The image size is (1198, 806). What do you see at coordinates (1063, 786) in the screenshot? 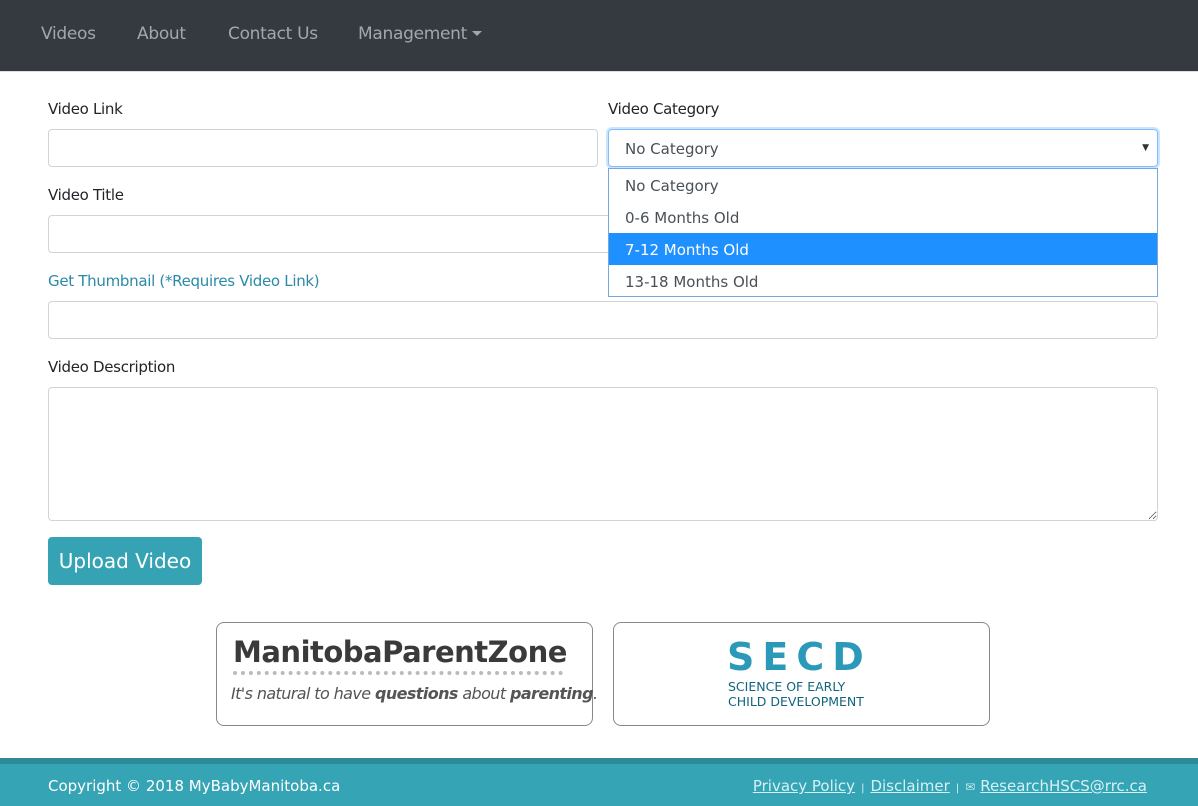
I see `email-link: ResearchHSCS@rrc.ca` at bounding box center [1063, 786].